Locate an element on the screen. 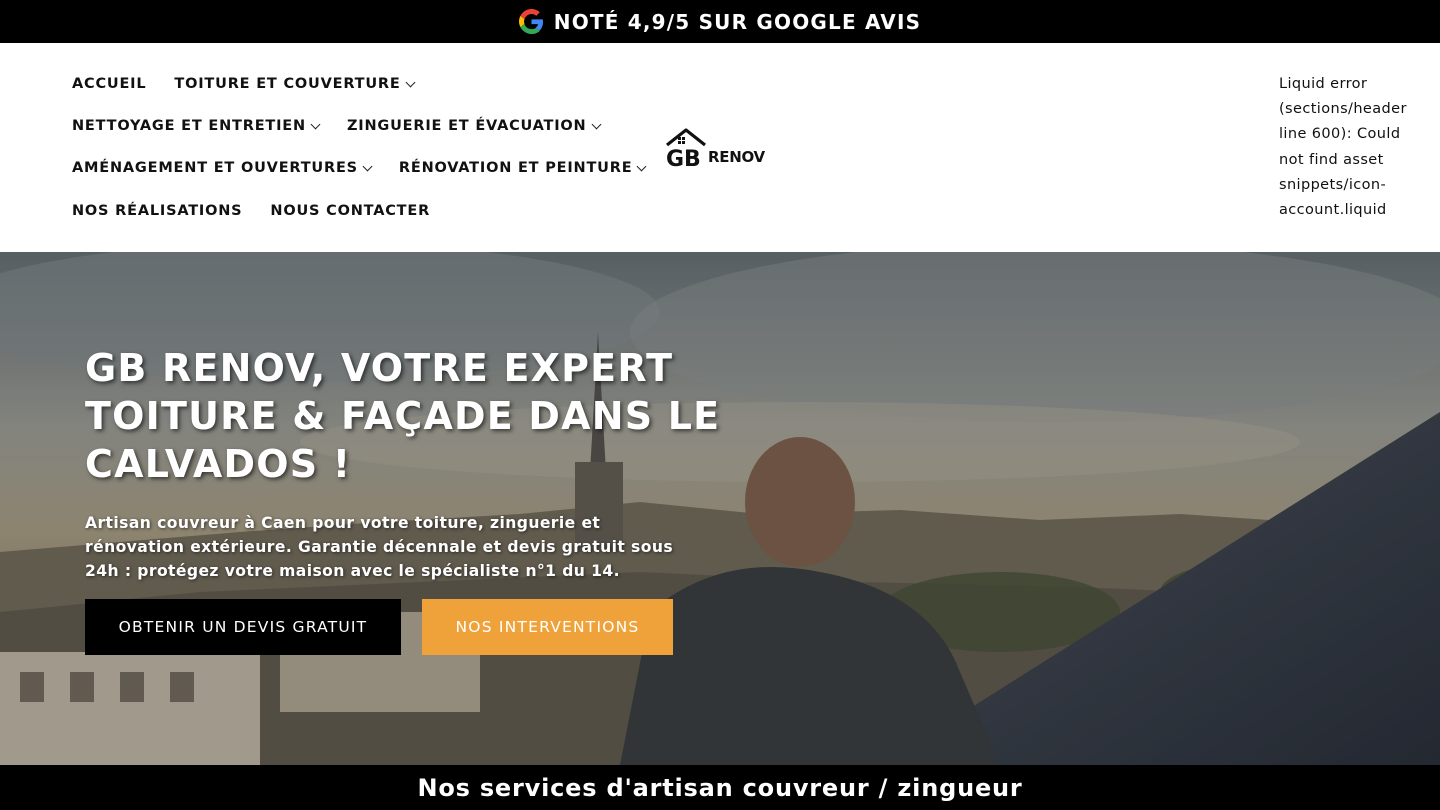 The image size is (1440, 810). site-logo: GB RENOV is located at coordinates (720, 148).